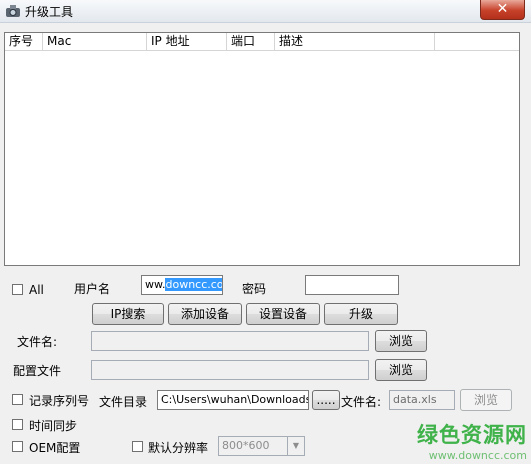  Describe the element at coordinates (472, 435) in the screenshot. I see `watermark-logo-text: 绿色资源网` at that location.